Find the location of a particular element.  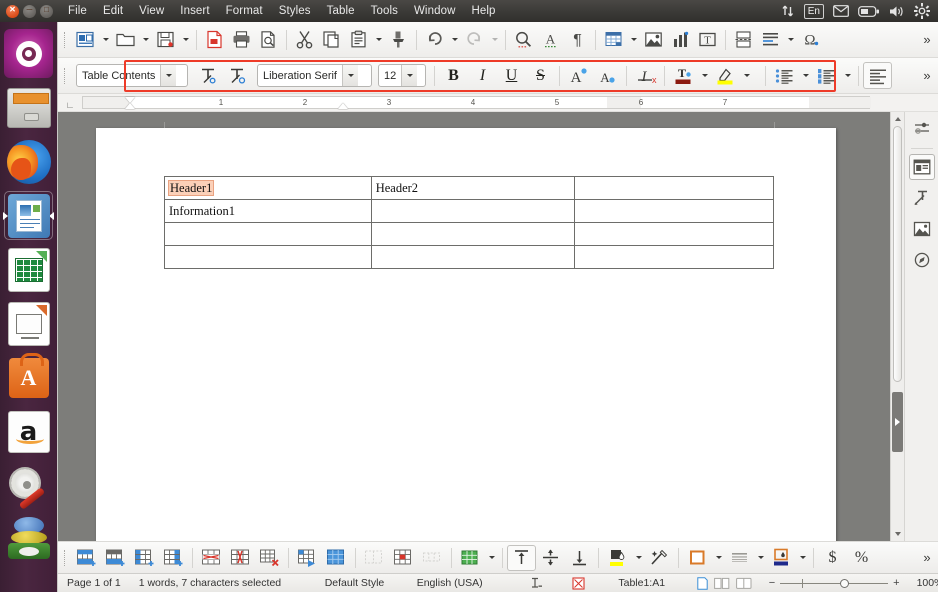

scroll-up-arrow-icon is located at coordinates (897, 119).